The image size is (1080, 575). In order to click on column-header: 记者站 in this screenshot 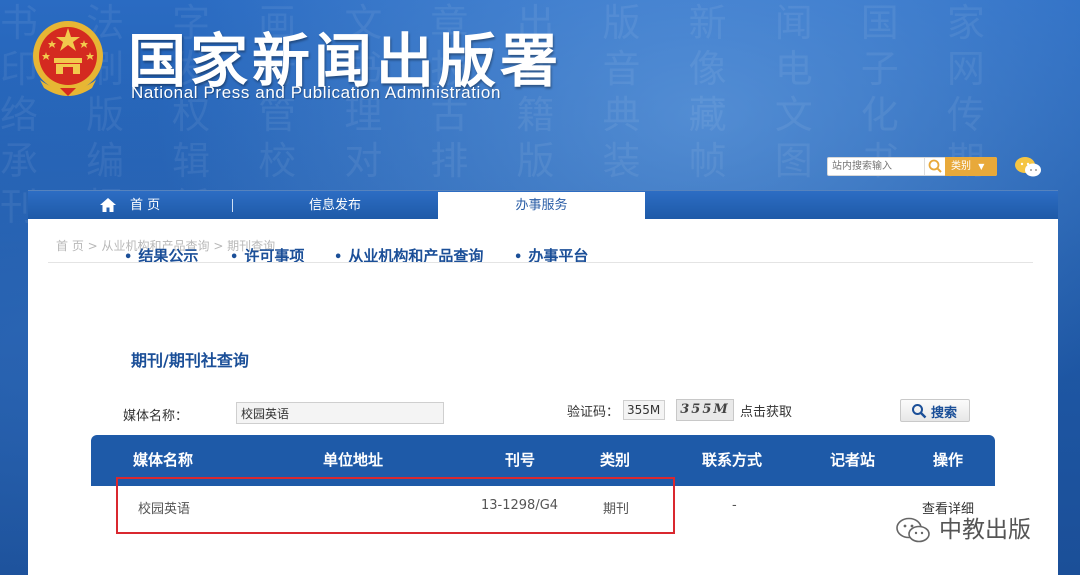, I will do `click(853, 460)`.